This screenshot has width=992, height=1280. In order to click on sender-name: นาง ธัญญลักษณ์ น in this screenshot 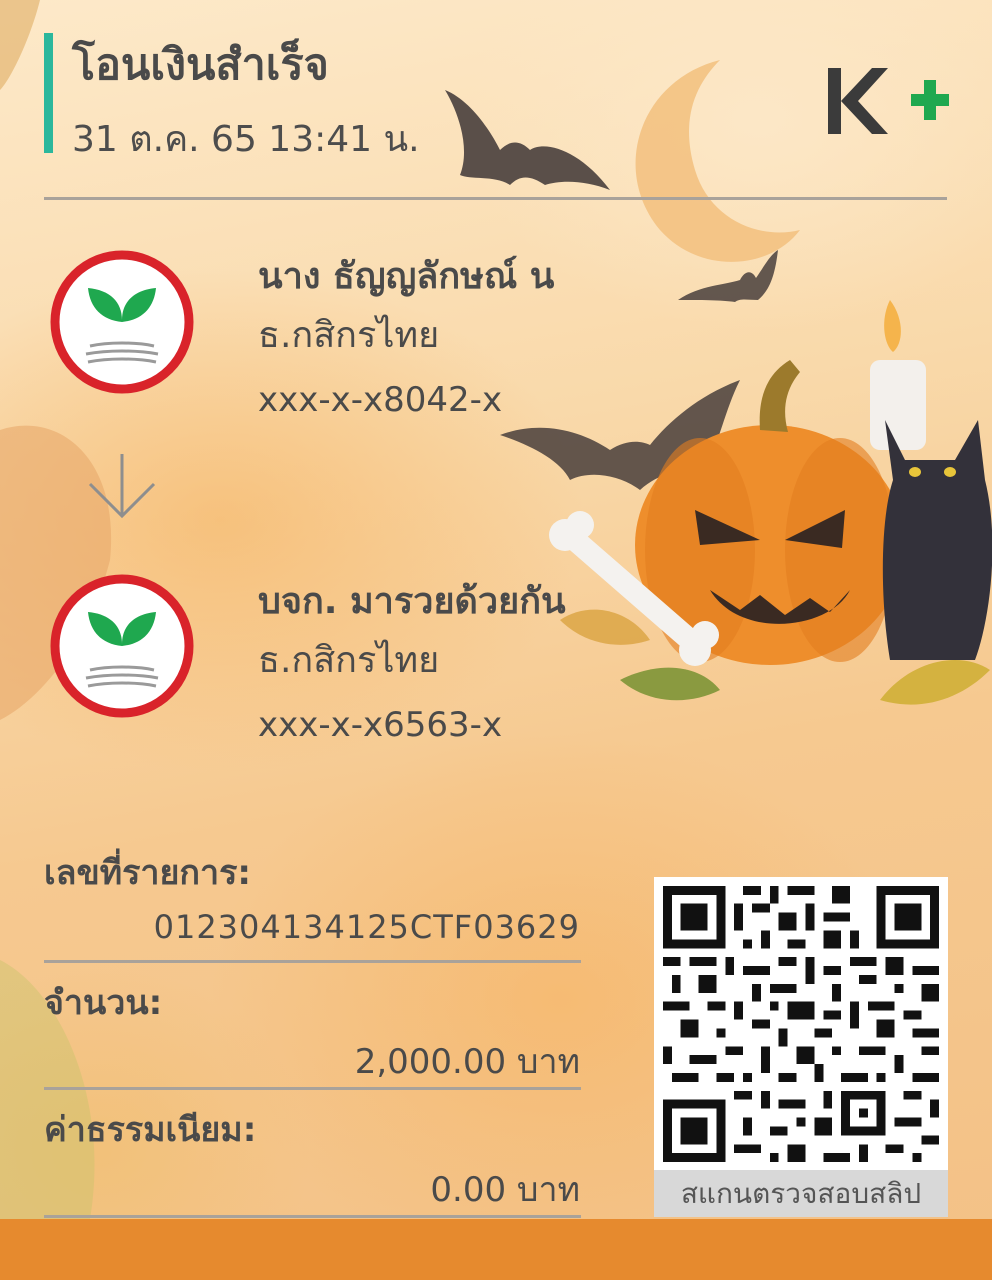, I will do `click(406, 276)`.